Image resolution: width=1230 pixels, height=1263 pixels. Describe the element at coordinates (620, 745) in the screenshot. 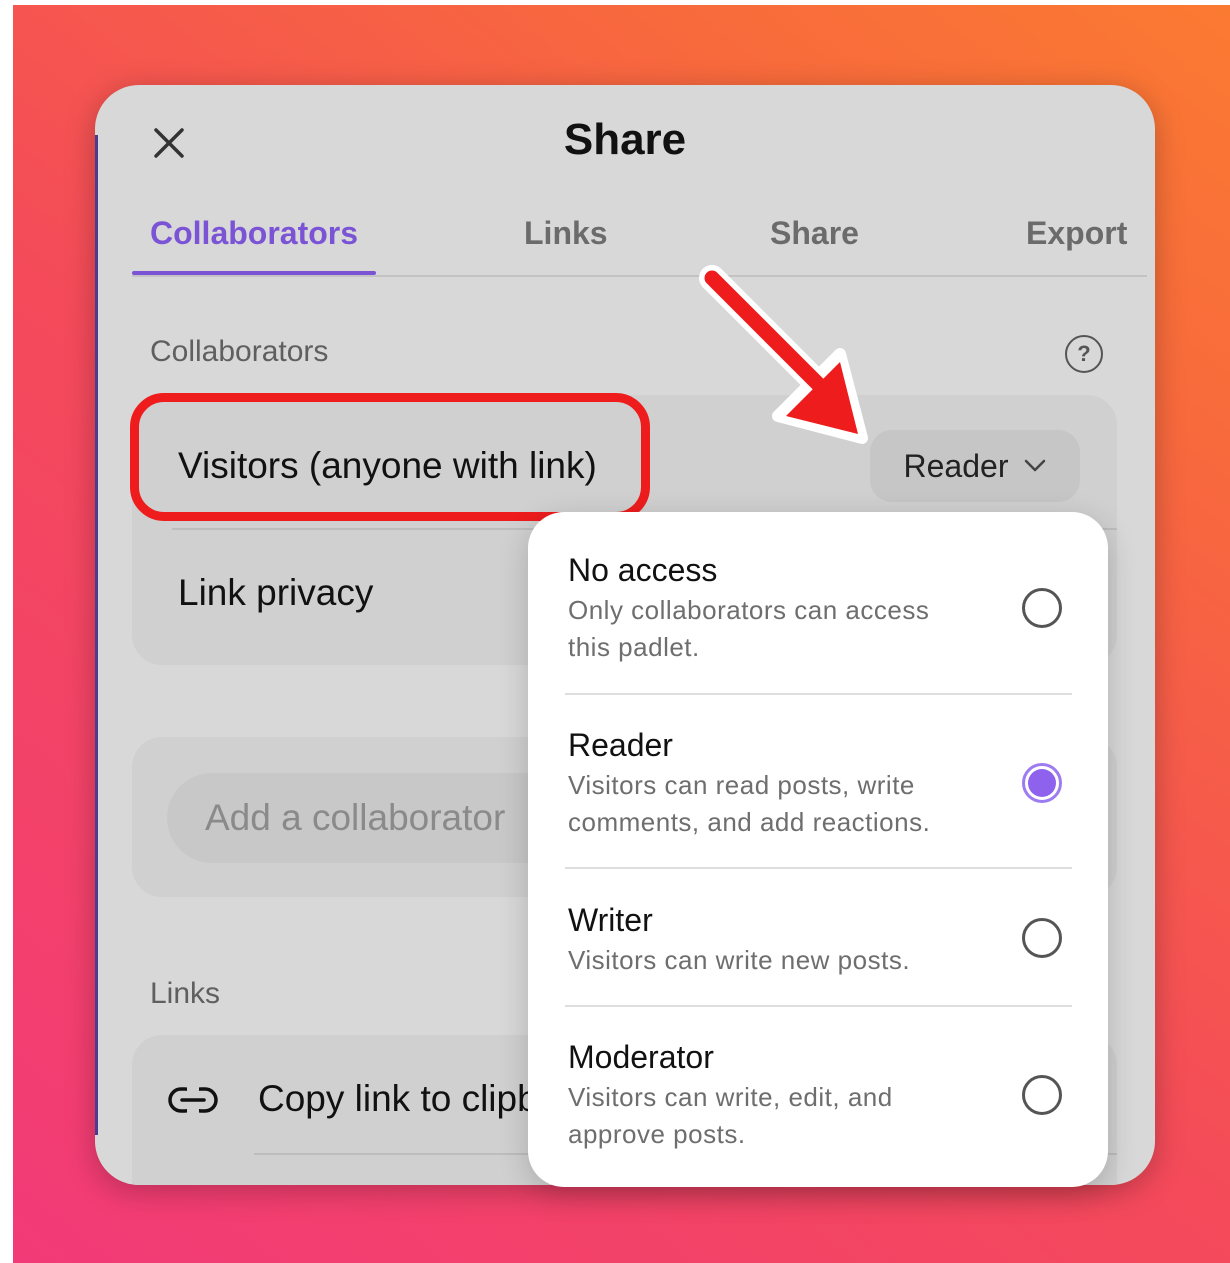

I see `option-title: Reader` at that location.